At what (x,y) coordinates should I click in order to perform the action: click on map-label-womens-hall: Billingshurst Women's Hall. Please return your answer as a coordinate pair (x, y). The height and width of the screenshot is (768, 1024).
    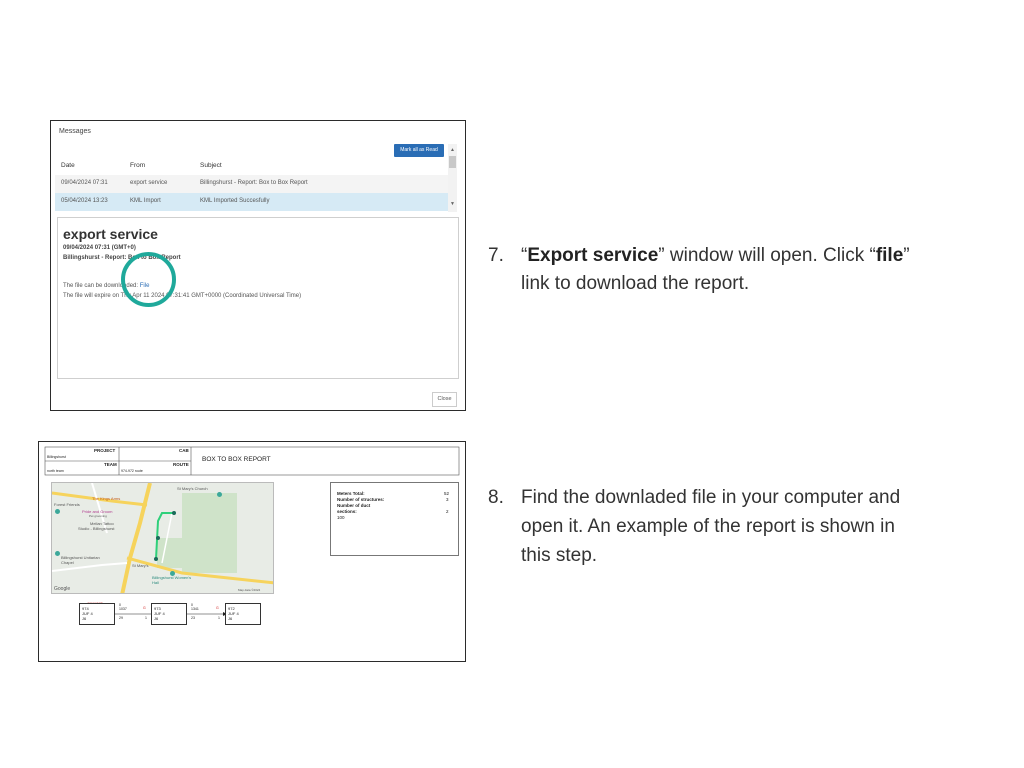
    Looking at the image, I should click on (172, 580).